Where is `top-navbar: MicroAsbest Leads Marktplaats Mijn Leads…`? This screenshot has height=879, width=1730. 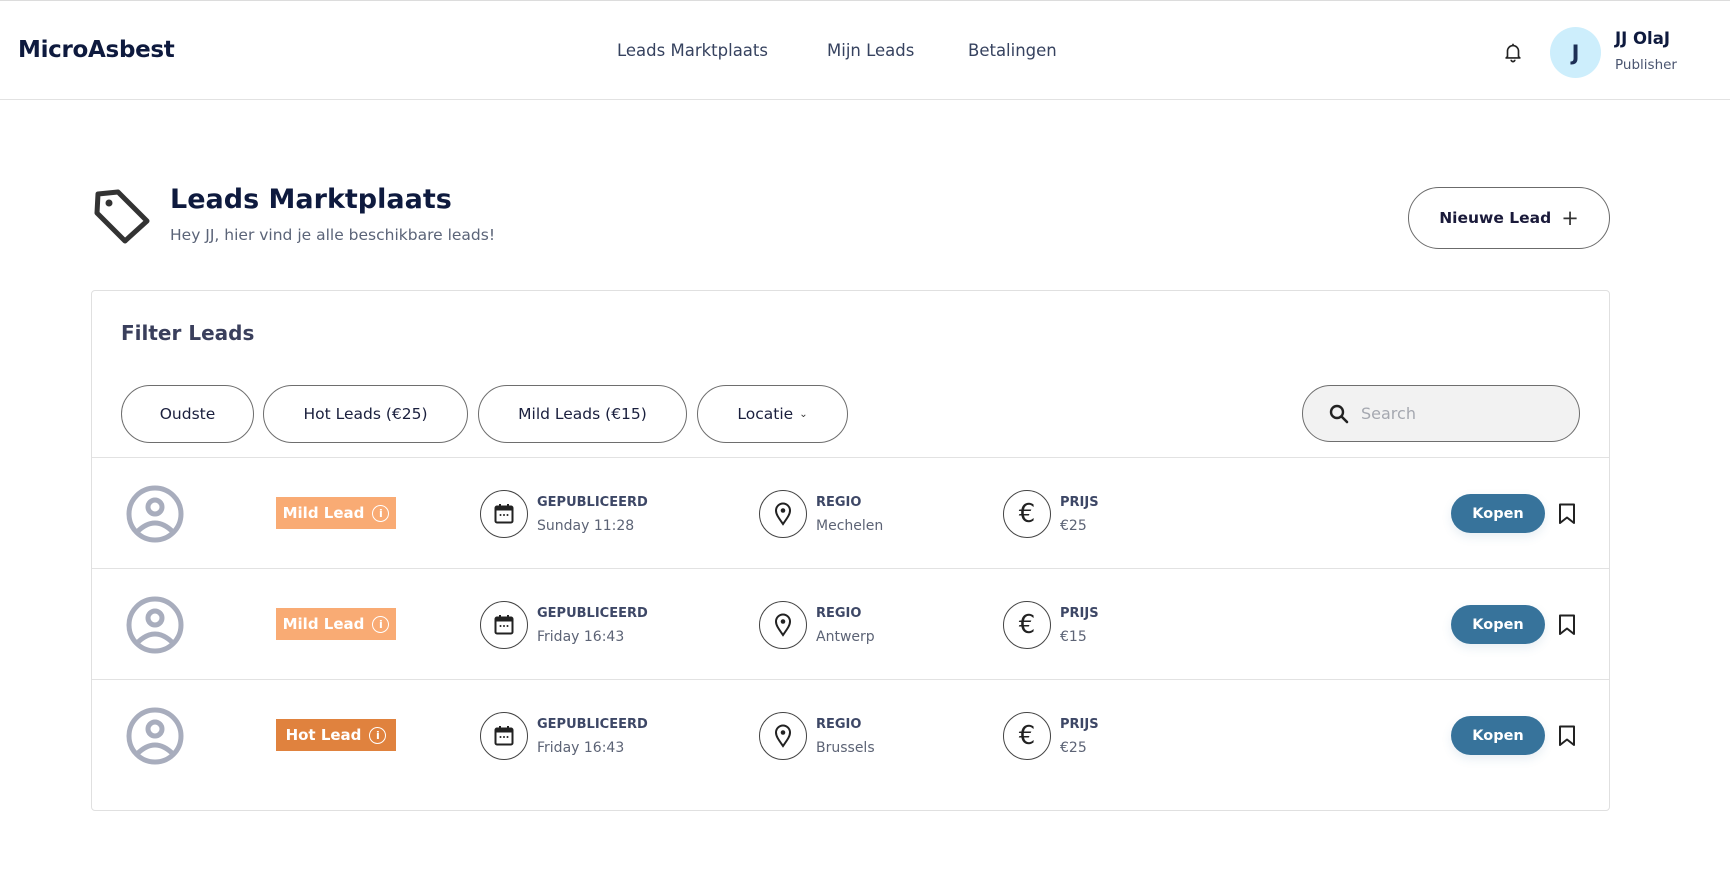 top-navbar: MicroAsbest Leads Marktplaats Mijn Leads… is located at coordinates (865, 50).